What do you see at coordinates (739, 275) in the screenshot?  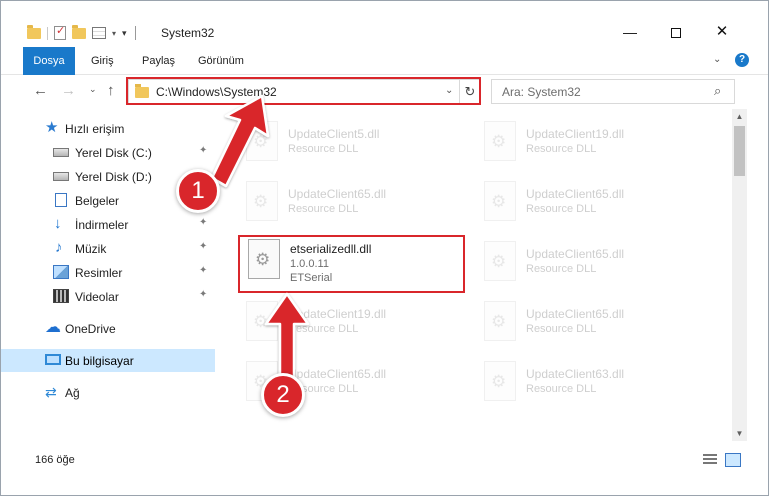 I see `vertical-scrollbar: ▲ ▼` at bounding box center [739, 275].